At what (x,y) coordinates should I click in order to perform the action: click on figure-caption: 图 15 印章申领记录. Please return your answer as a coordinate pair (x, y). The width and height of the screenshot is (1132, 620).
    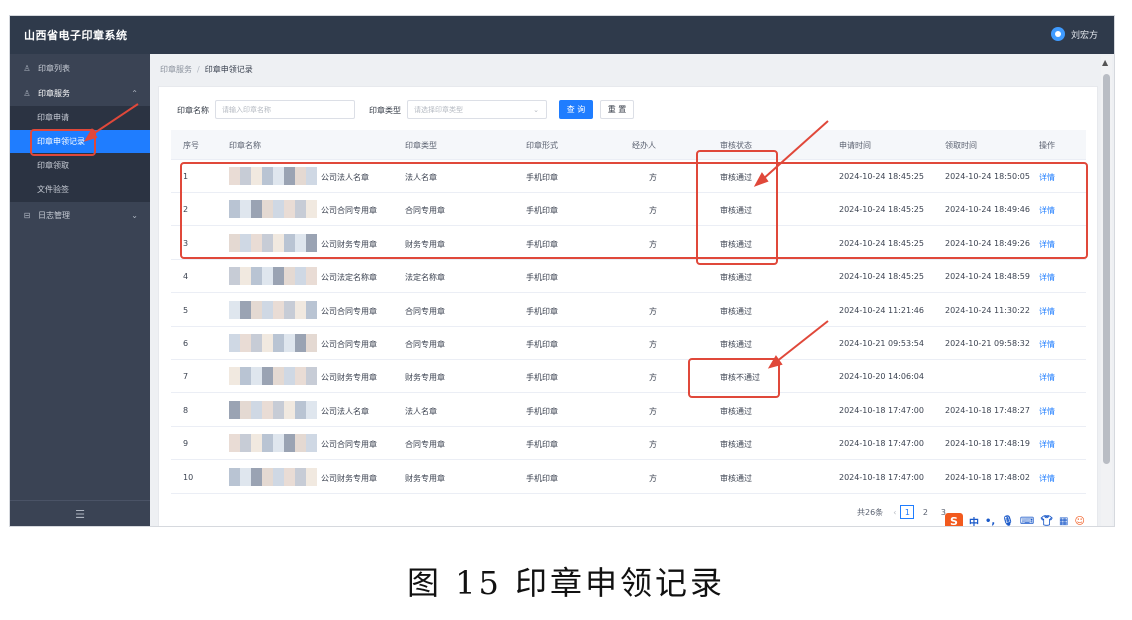
    Looking at the image, I should click on (566, 583).